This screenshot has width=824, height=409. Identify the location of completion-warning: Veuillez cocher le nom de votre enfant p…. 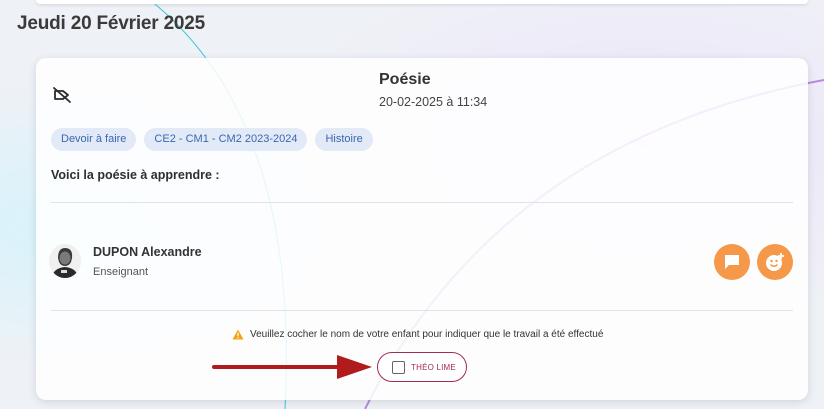
(417, 334).